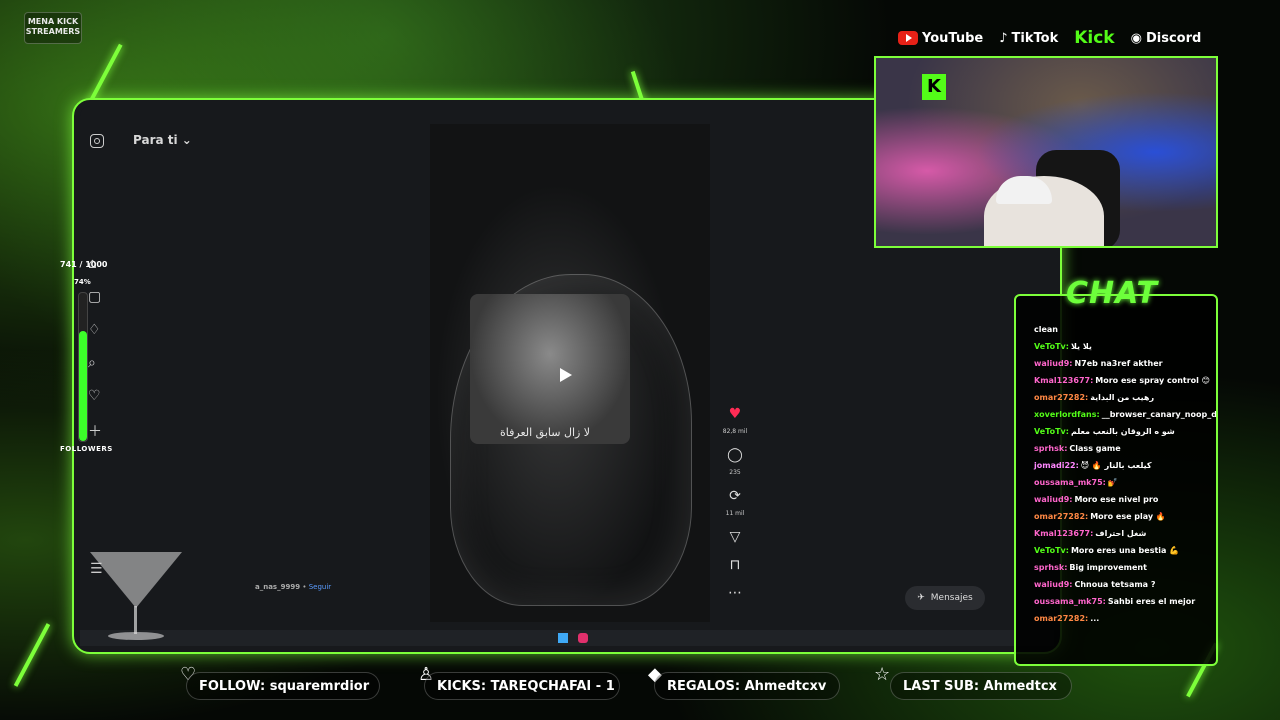 This screenshot has width=1280, height=720. Describe the element at coordinates (53, 28) in the screenshot. I see `mena-kick-badge: MENA KICK STREAMERS` at that location.